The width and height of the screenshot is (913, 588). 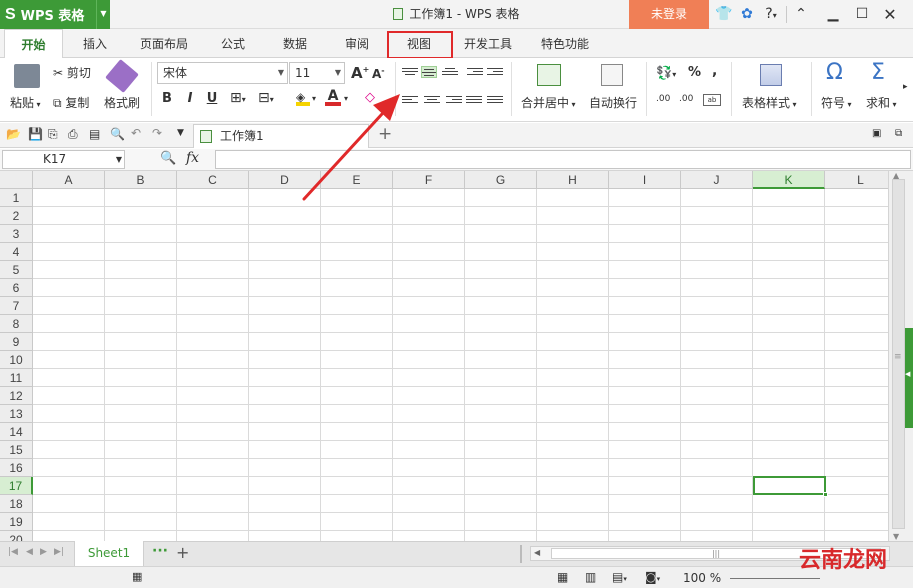 I want to click on feedback-icon: ✿, so click(x=747, y=14).